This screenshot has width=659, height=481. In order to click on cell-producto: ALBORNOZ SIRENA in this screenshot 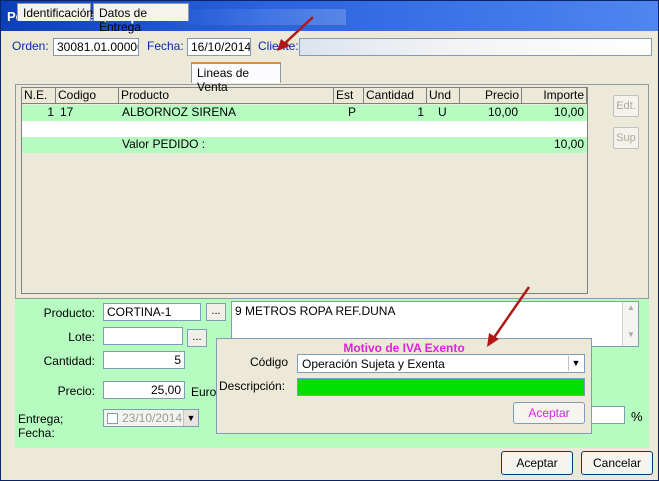, I will do `click(179, 112)`.